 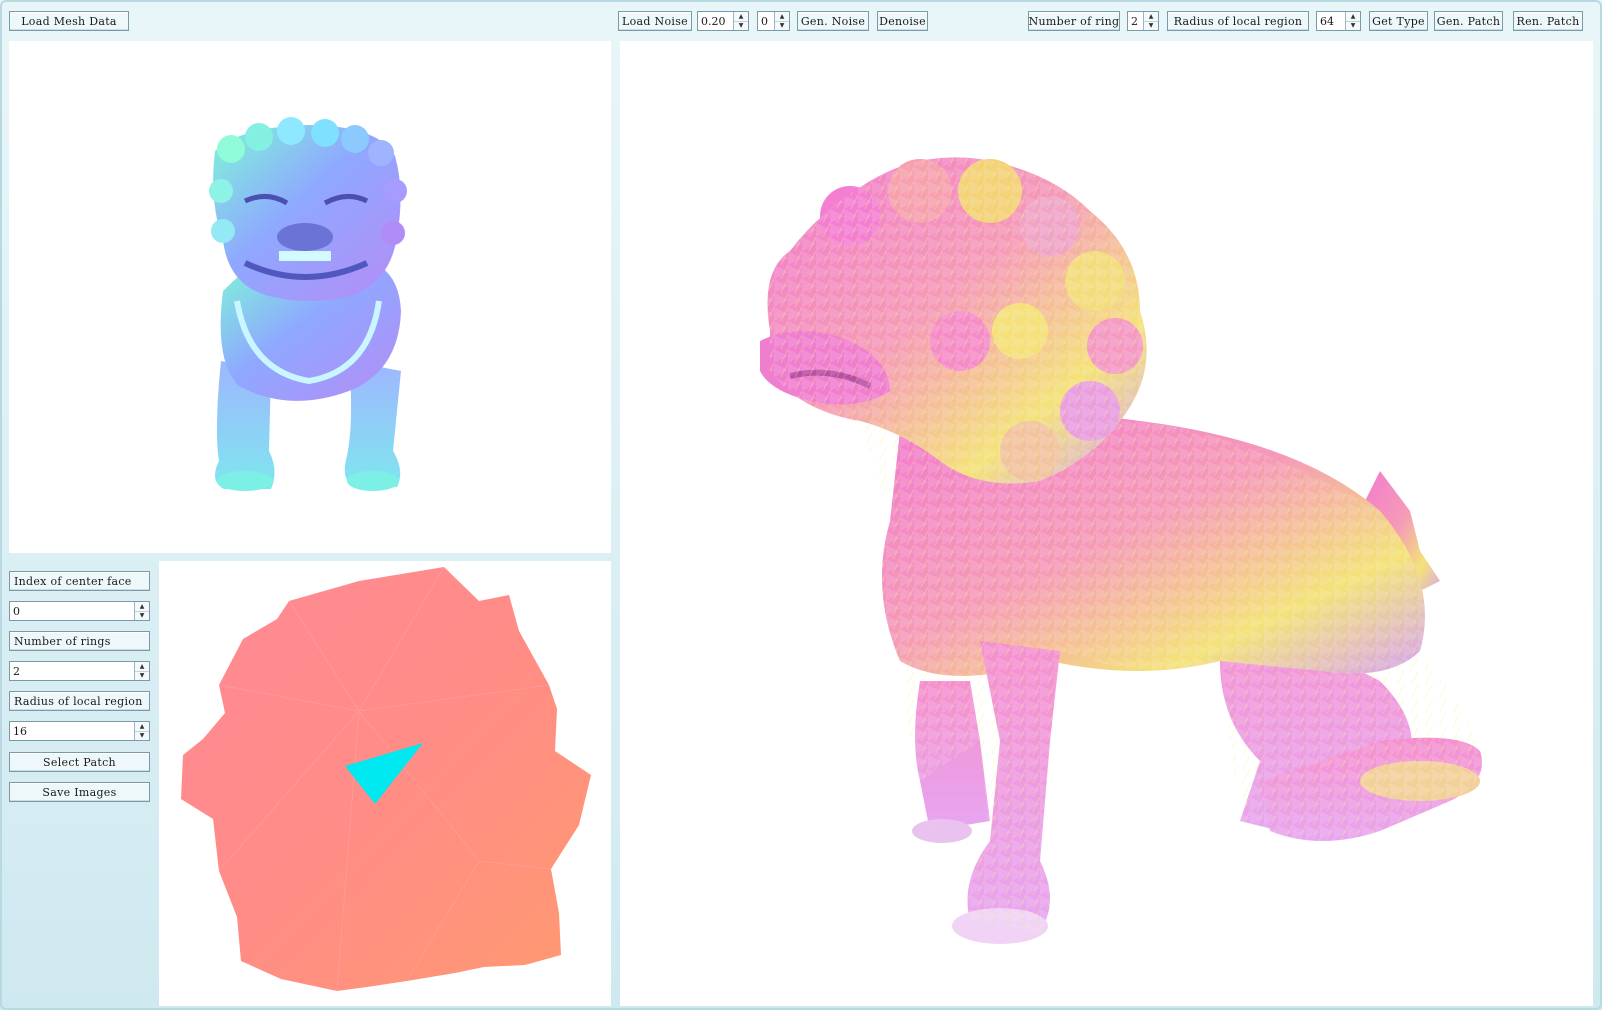 What do you see at coordinates (79, 762) in the screenshot?
I see `select-patch-button: Select Patch` at bounding box center [79, 762].